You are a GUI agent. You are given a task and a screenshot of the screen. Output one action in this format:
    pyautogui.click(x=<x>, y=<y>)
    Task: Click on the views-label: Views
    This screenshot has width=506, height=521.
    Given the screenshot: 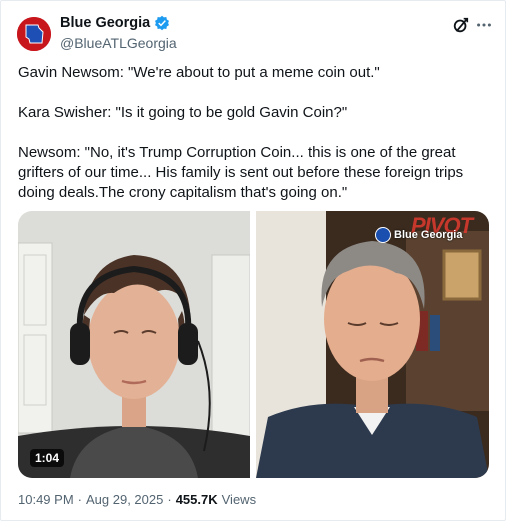 What is the action you would take?
    pyautogui.click(x=239, y=499)
    